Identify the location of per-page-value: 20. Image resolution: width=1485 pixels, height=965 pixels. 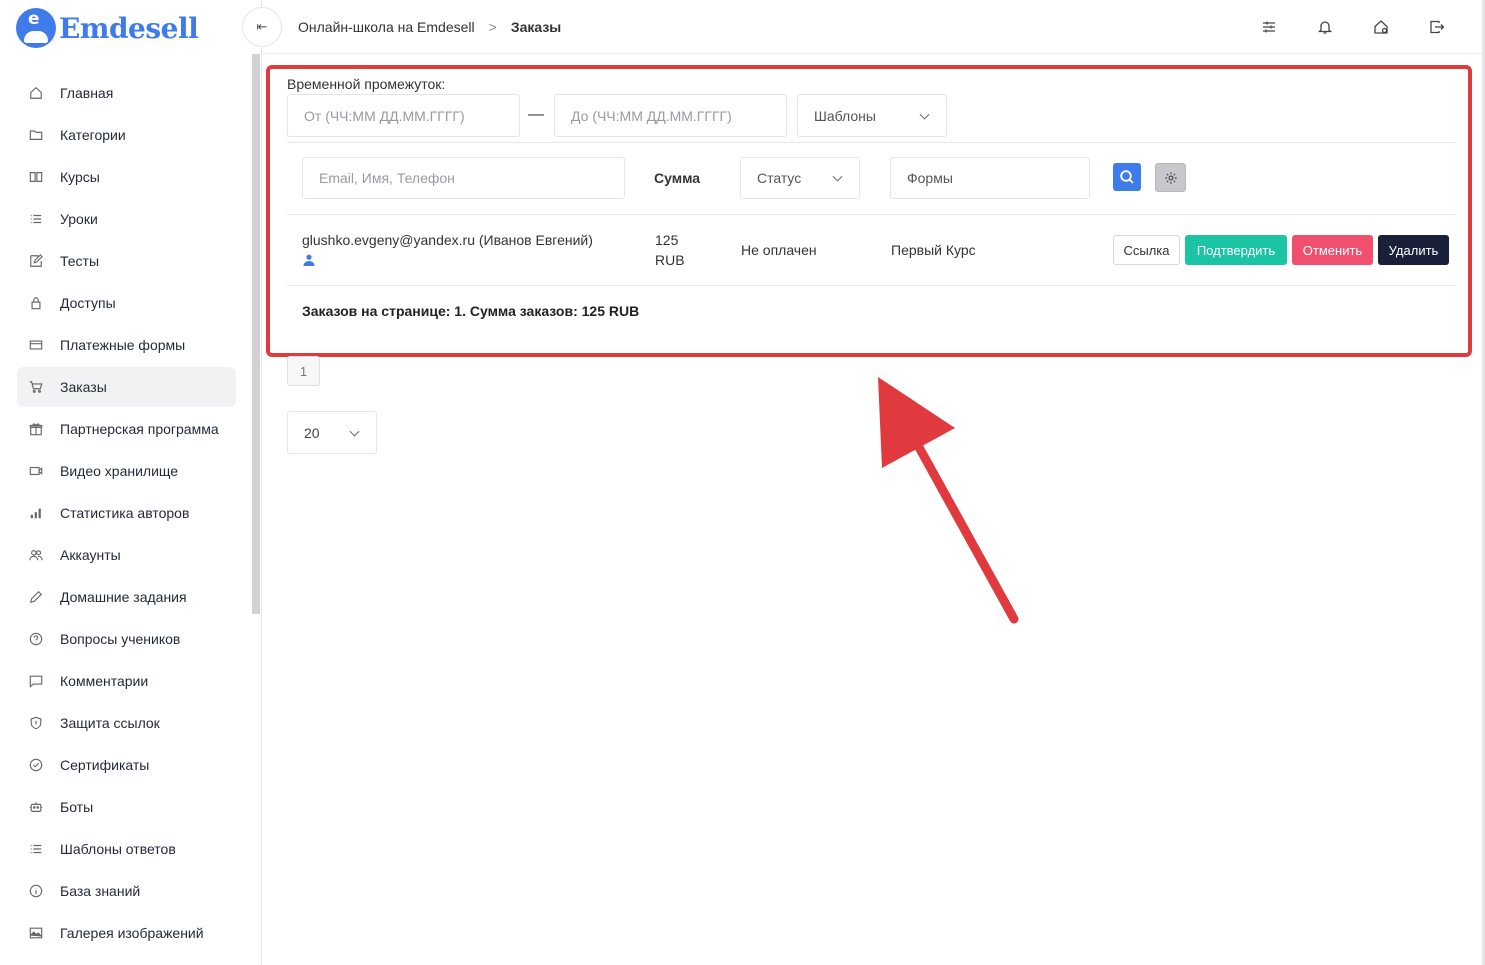
(312, 432).